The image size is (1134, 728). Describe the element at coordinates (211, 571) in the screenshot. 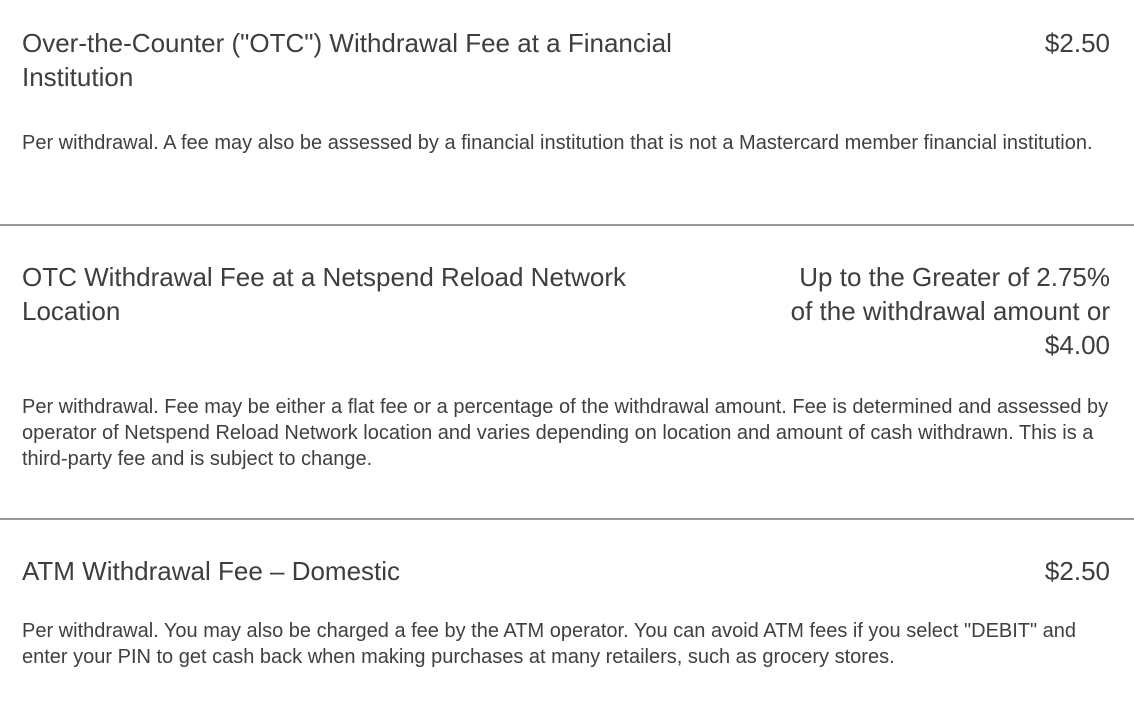

I see `fee-title: ATM Withdrawal Fee – Domestic` at that location.